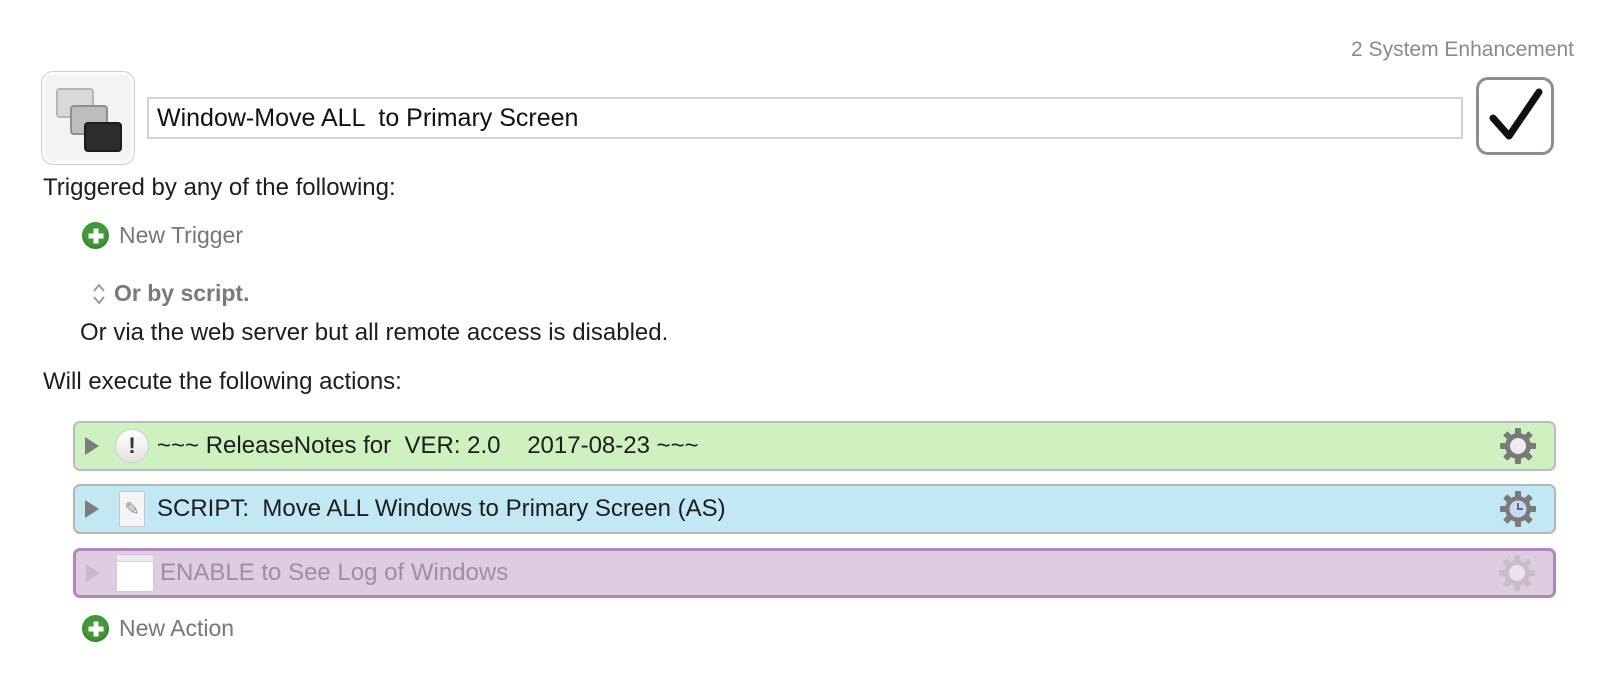 This screenshot has height=688, width=1616. What do you see at coordinates (181, 235) in the screenshot?
I see `new-trigger-label: New Trigger` at bounding box center [181, 235].